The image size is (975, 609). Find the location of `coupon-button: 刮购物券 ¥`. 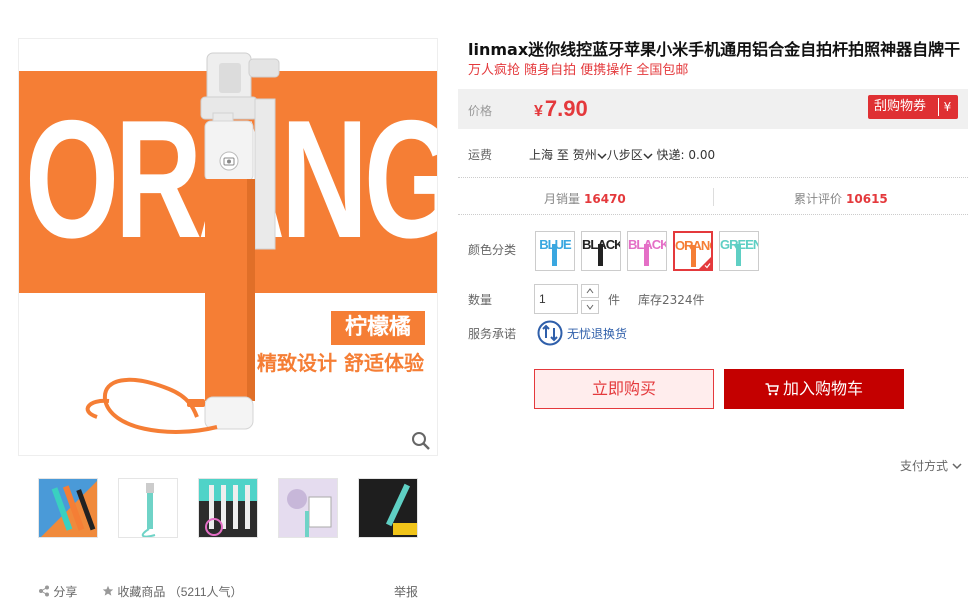

coupon-button: 刮购物券 ¥ is located at coordinates (913, 107).